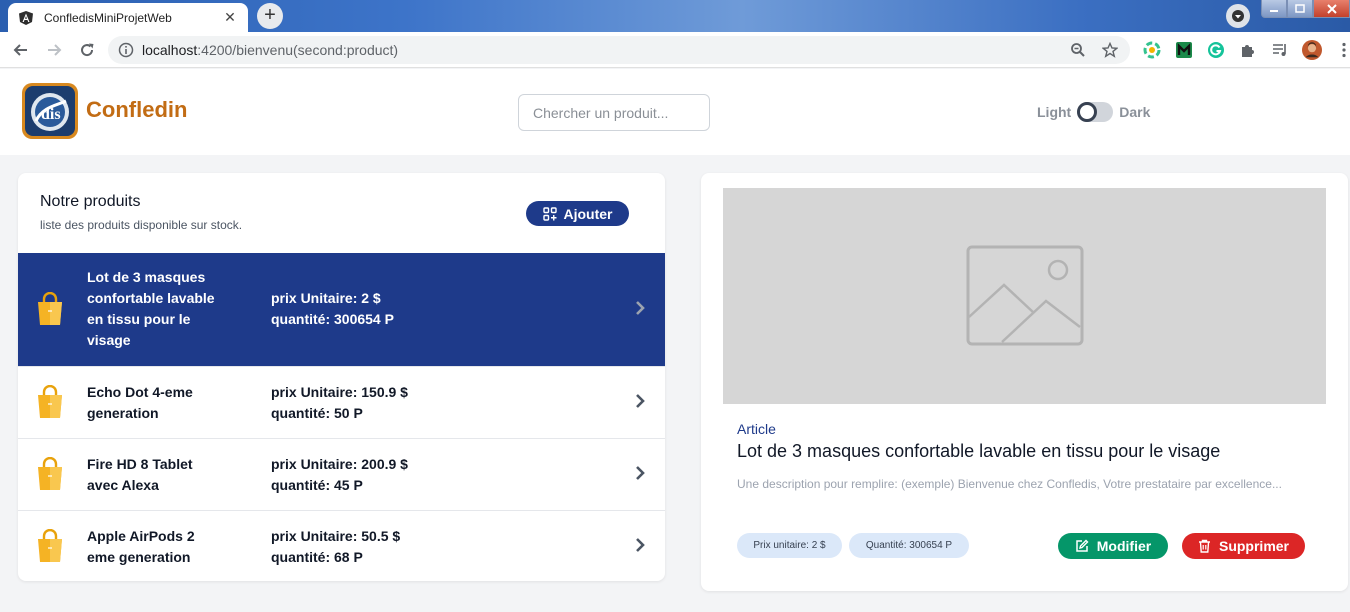 This screenshot has height=612, width=1350. I want to click on add-product-button: Ajouter, so click(577, 213).